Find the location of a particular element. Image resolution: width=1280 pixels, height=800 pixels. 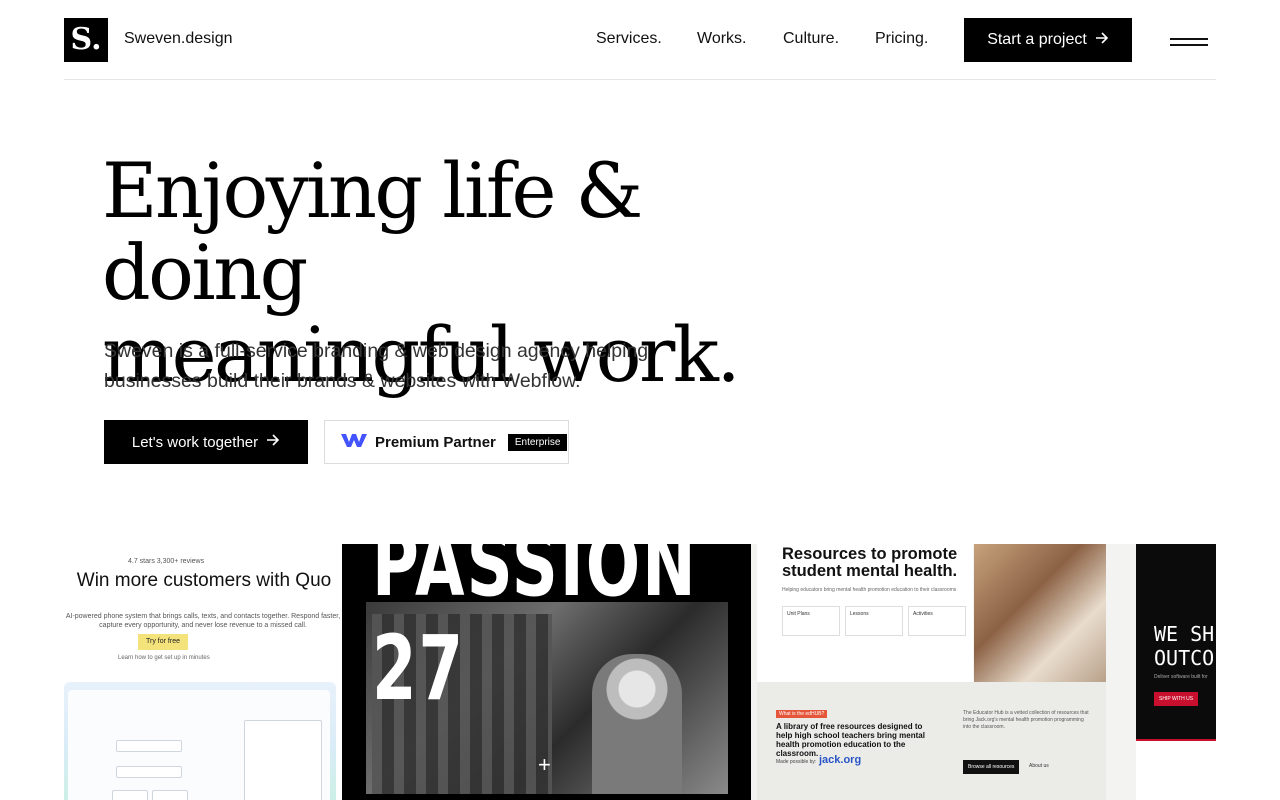

work-together-button: Let's work together is located at coordinates (206, 442).